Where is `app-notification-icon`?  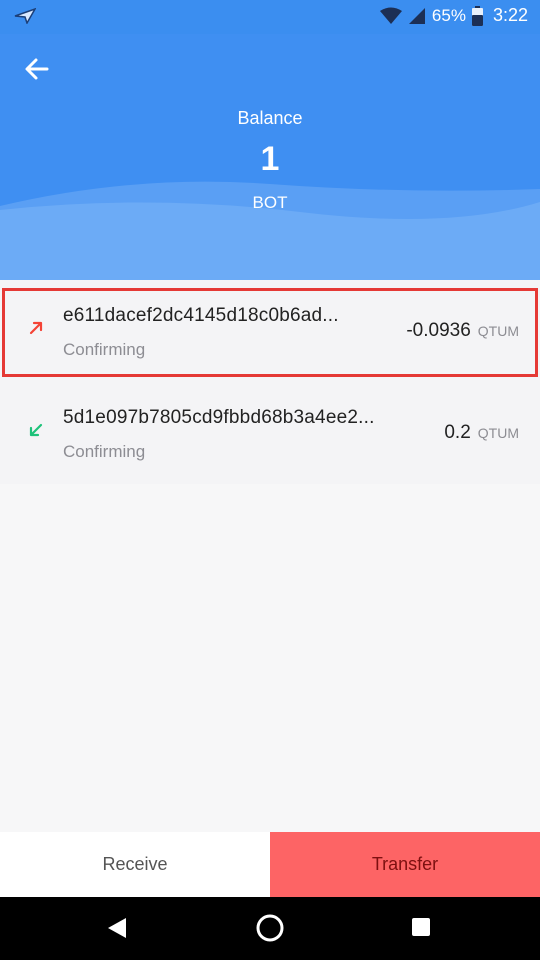 app-notification-icon is located at coordinates (25, 16).